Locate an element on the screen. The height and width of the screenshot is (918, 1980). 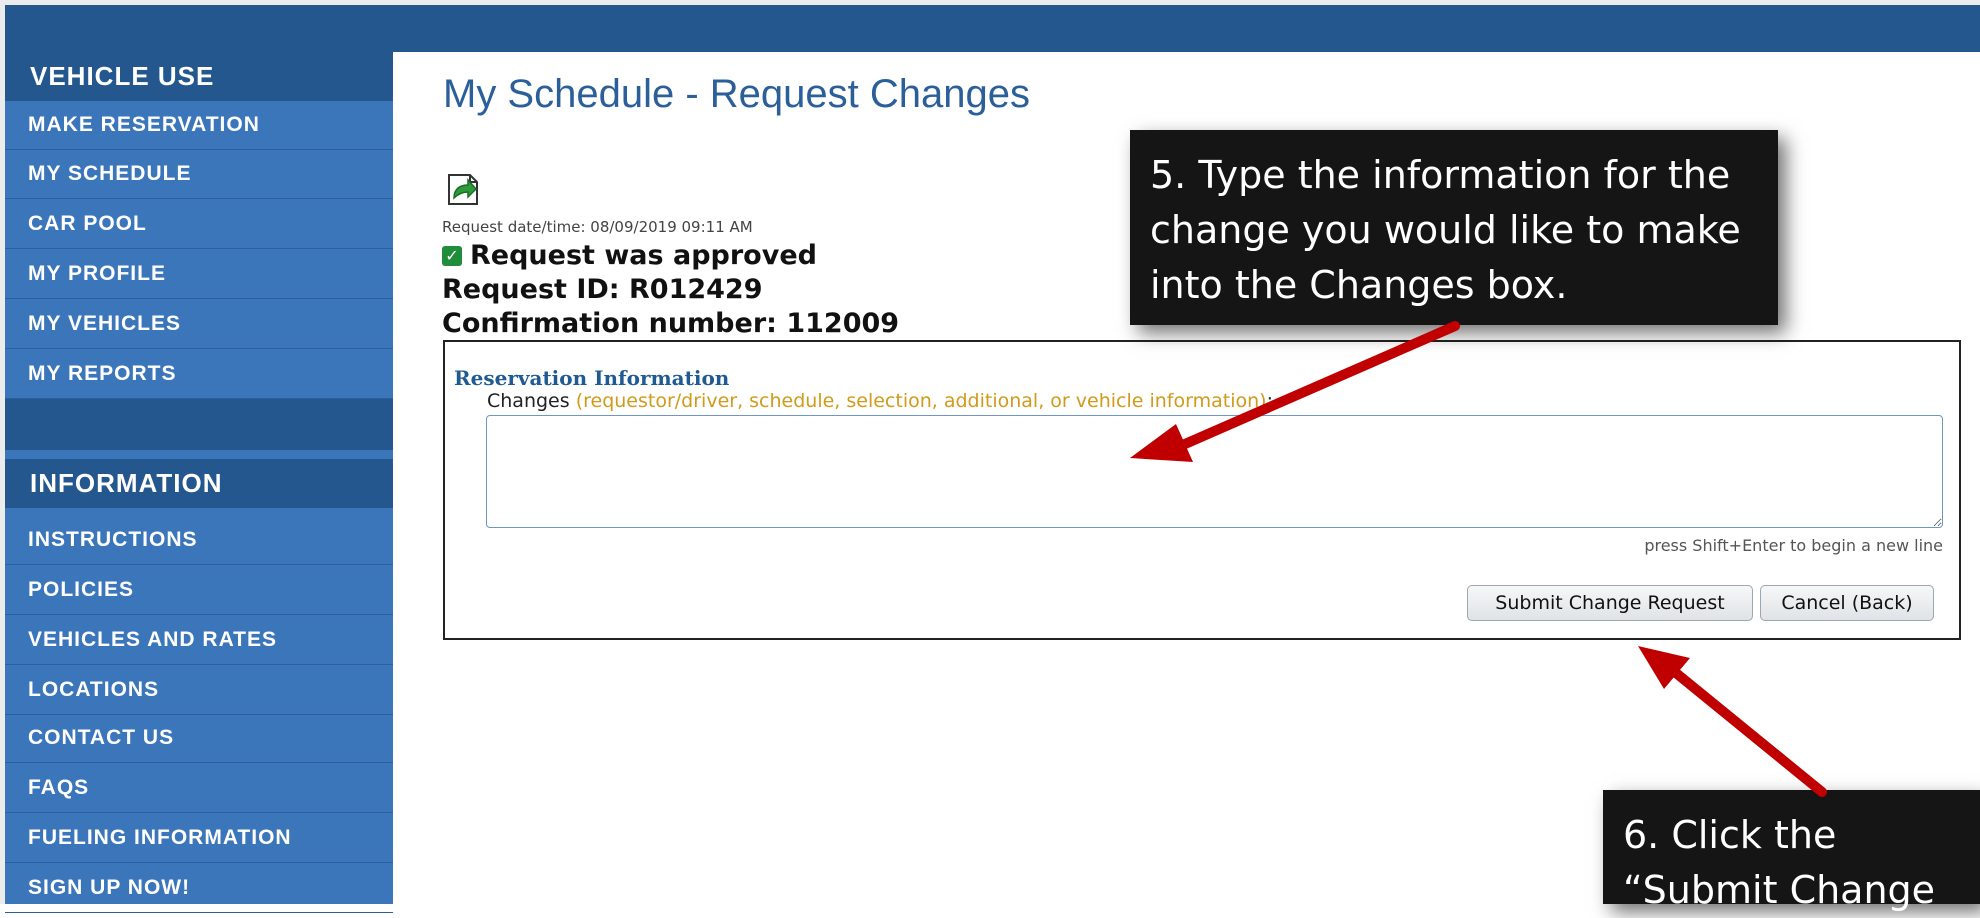
submit-change-request-button: Submit Change Request is located at coordinates (1610, 603).